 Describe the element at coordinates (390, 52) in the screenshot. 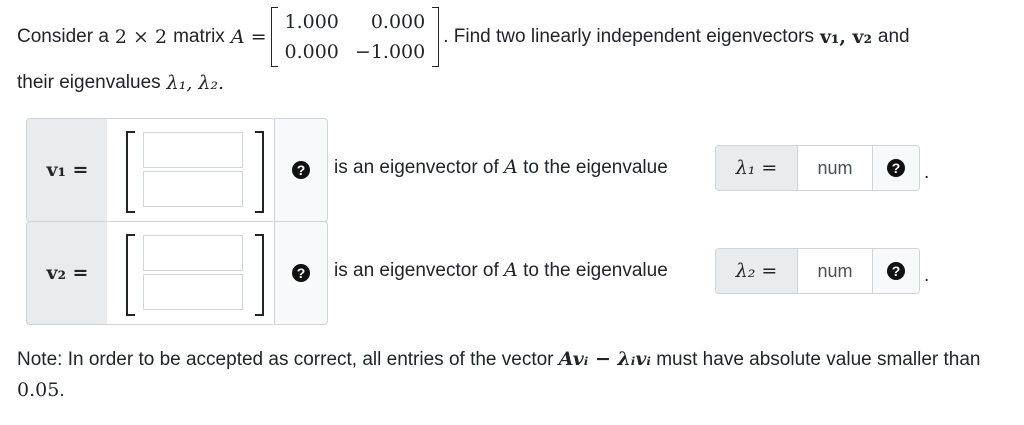

I see `matrix-cell: −1.000` at that location.